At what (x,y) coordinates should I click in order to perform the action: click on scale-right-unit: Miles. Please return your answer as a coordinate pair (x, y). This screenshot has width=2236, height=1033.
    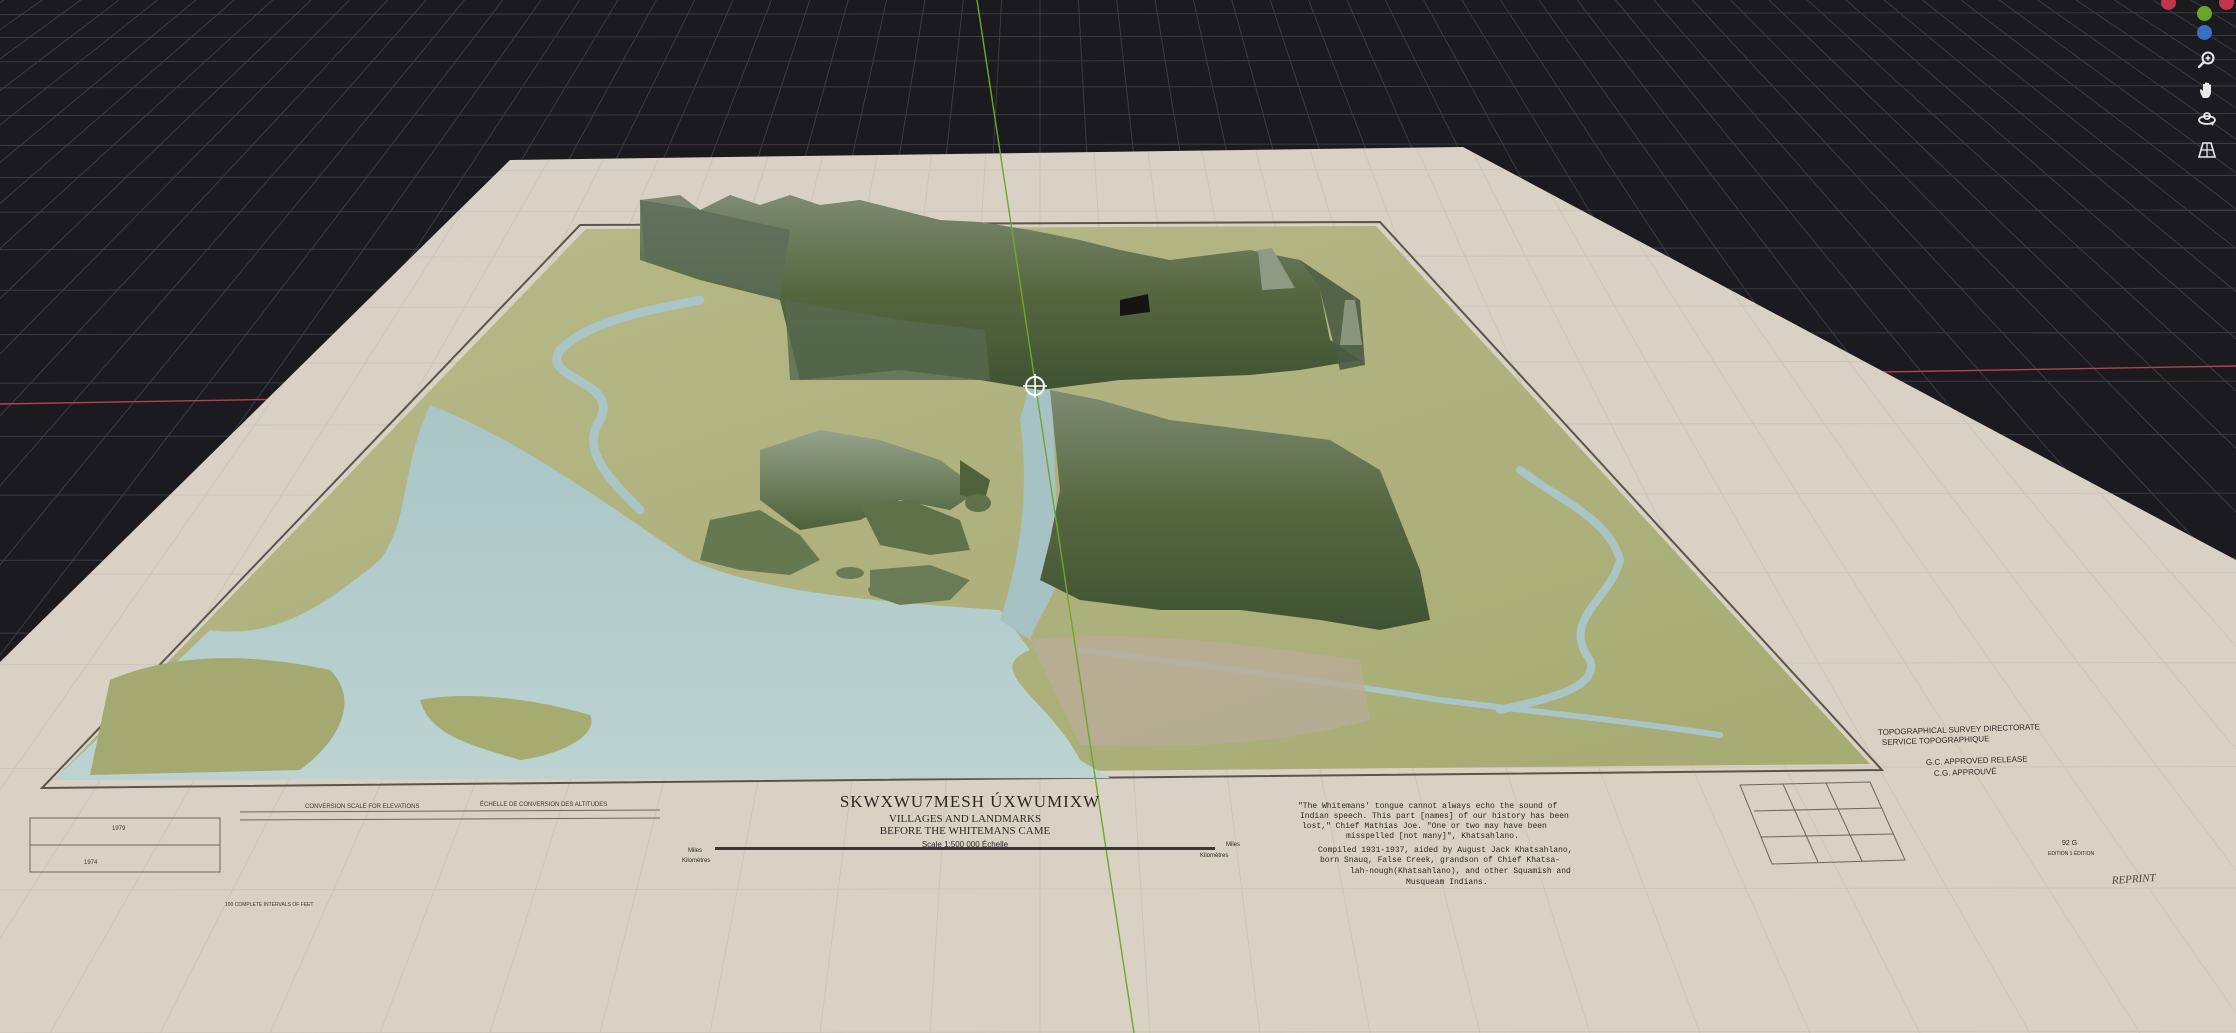
    Looking at the image, I should click on (1233, 845).